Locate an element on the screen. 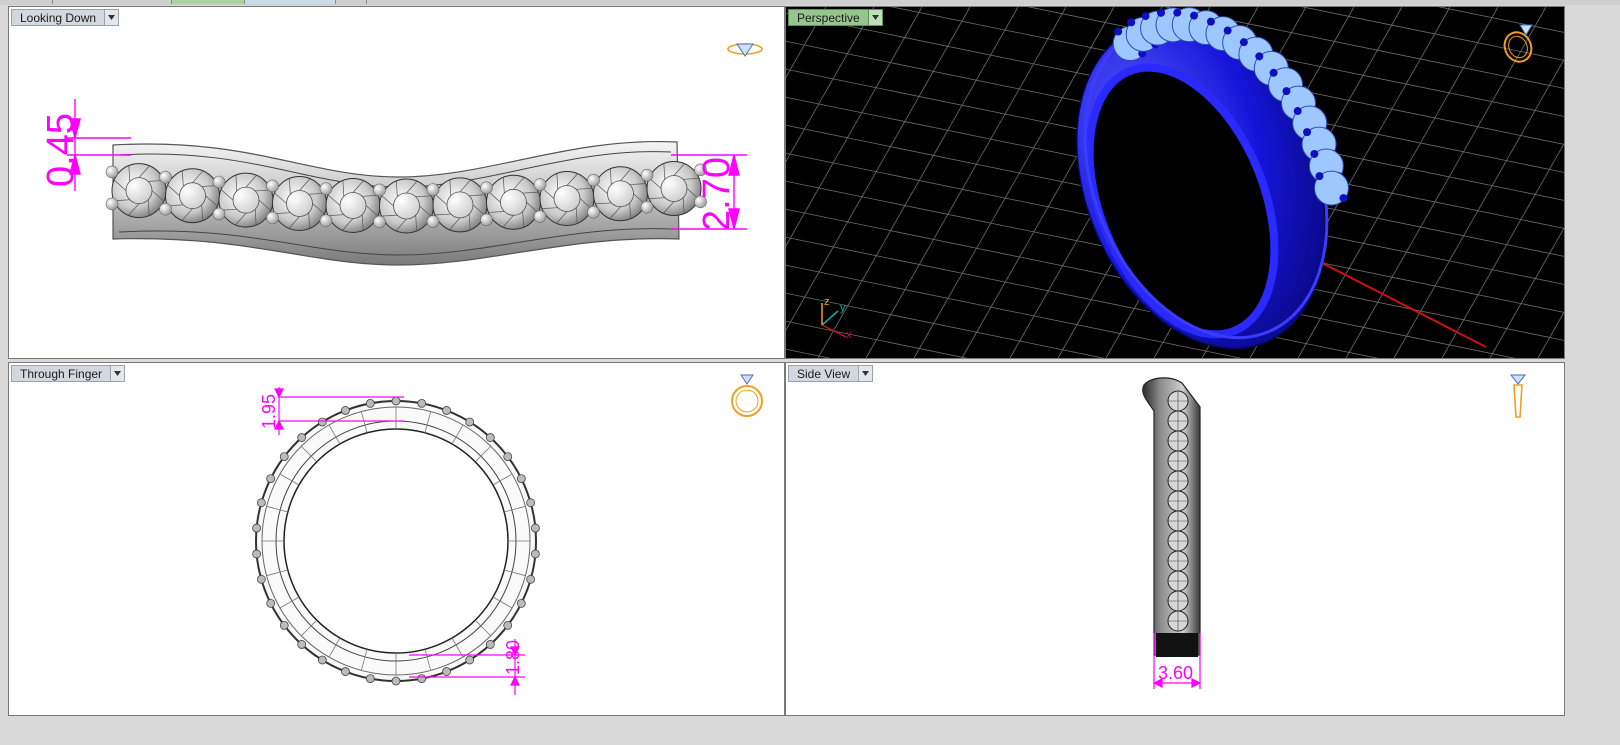 Image resolution: width=1620 pixels, height=745 pixels. axis-x-label: x is located at coordinates (849, 335).